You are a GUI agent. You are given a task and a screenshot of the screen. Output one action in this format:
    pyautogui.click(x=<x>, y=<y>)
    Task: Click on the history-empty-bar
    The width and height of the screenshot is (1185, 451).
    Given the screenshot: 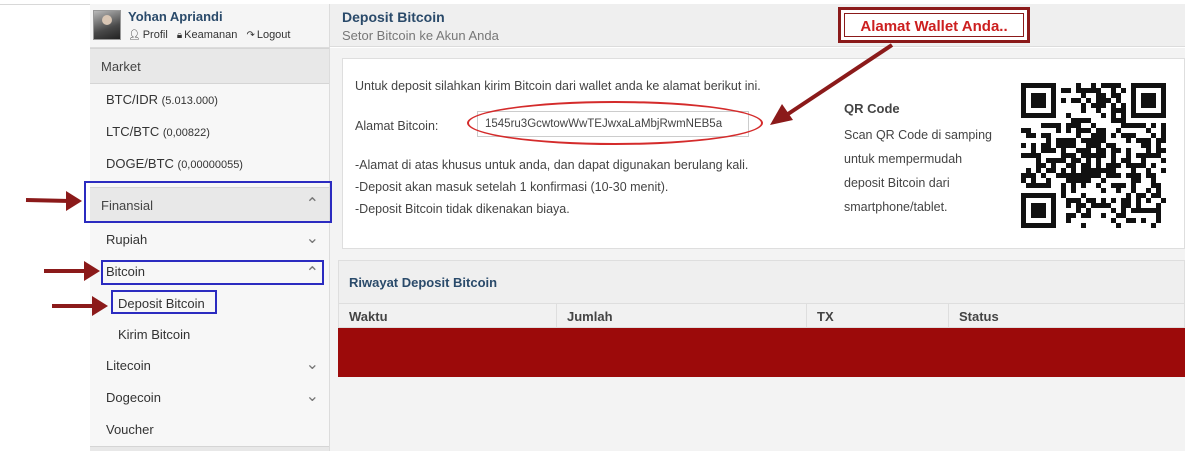 What is the action you would take?
    pyautogui.click(x=761, y=352)
    